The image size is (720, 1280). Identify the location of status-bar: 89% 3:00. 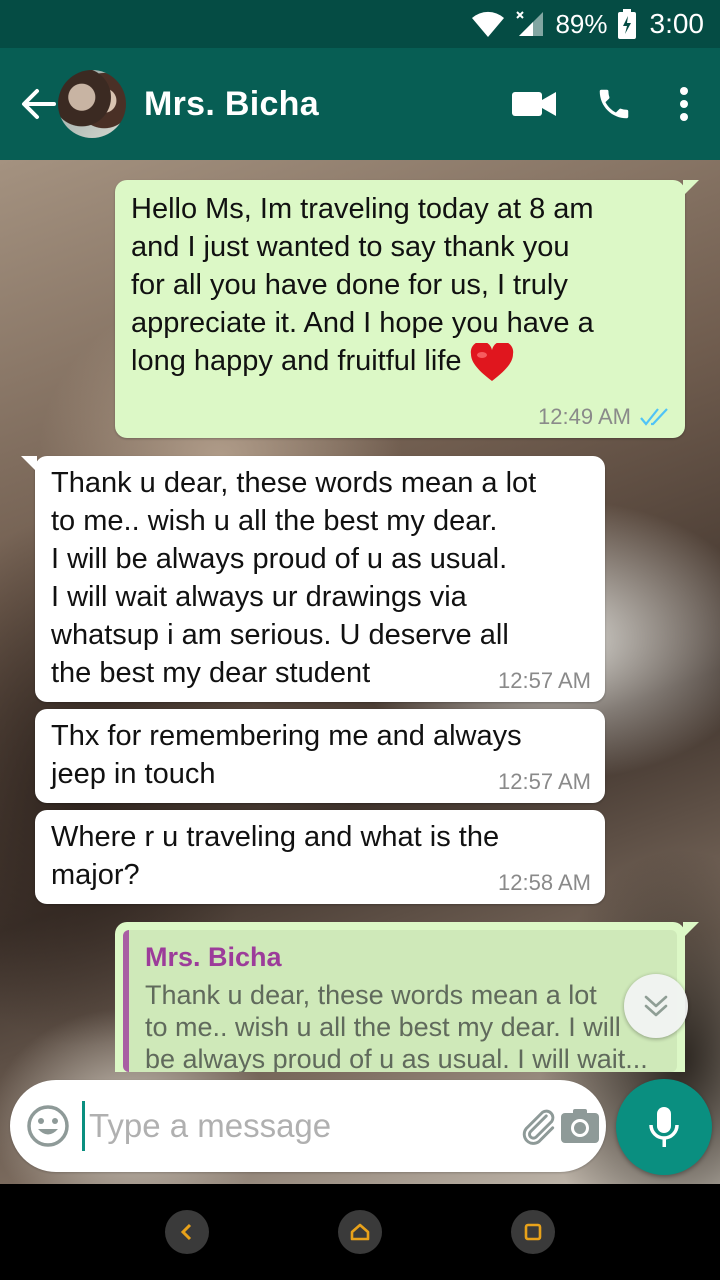
(360, 24).